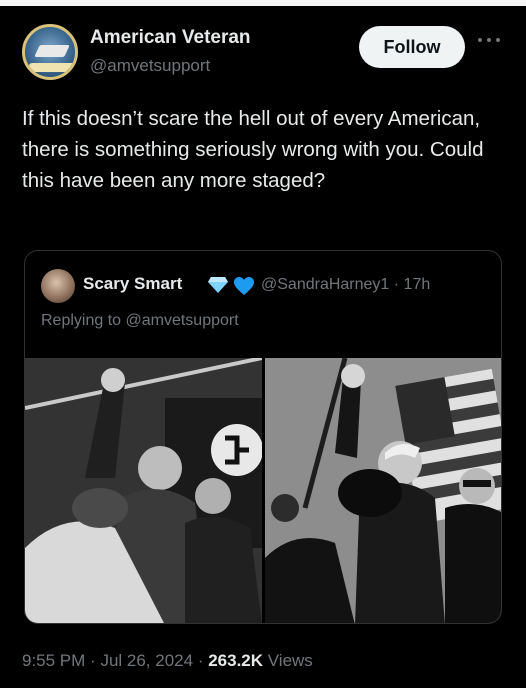 The image size is (526, 688). What do you see at coordinates (52, 67) in the screenshot?
I see `avatar-banner` at bounding box center [52, 67].